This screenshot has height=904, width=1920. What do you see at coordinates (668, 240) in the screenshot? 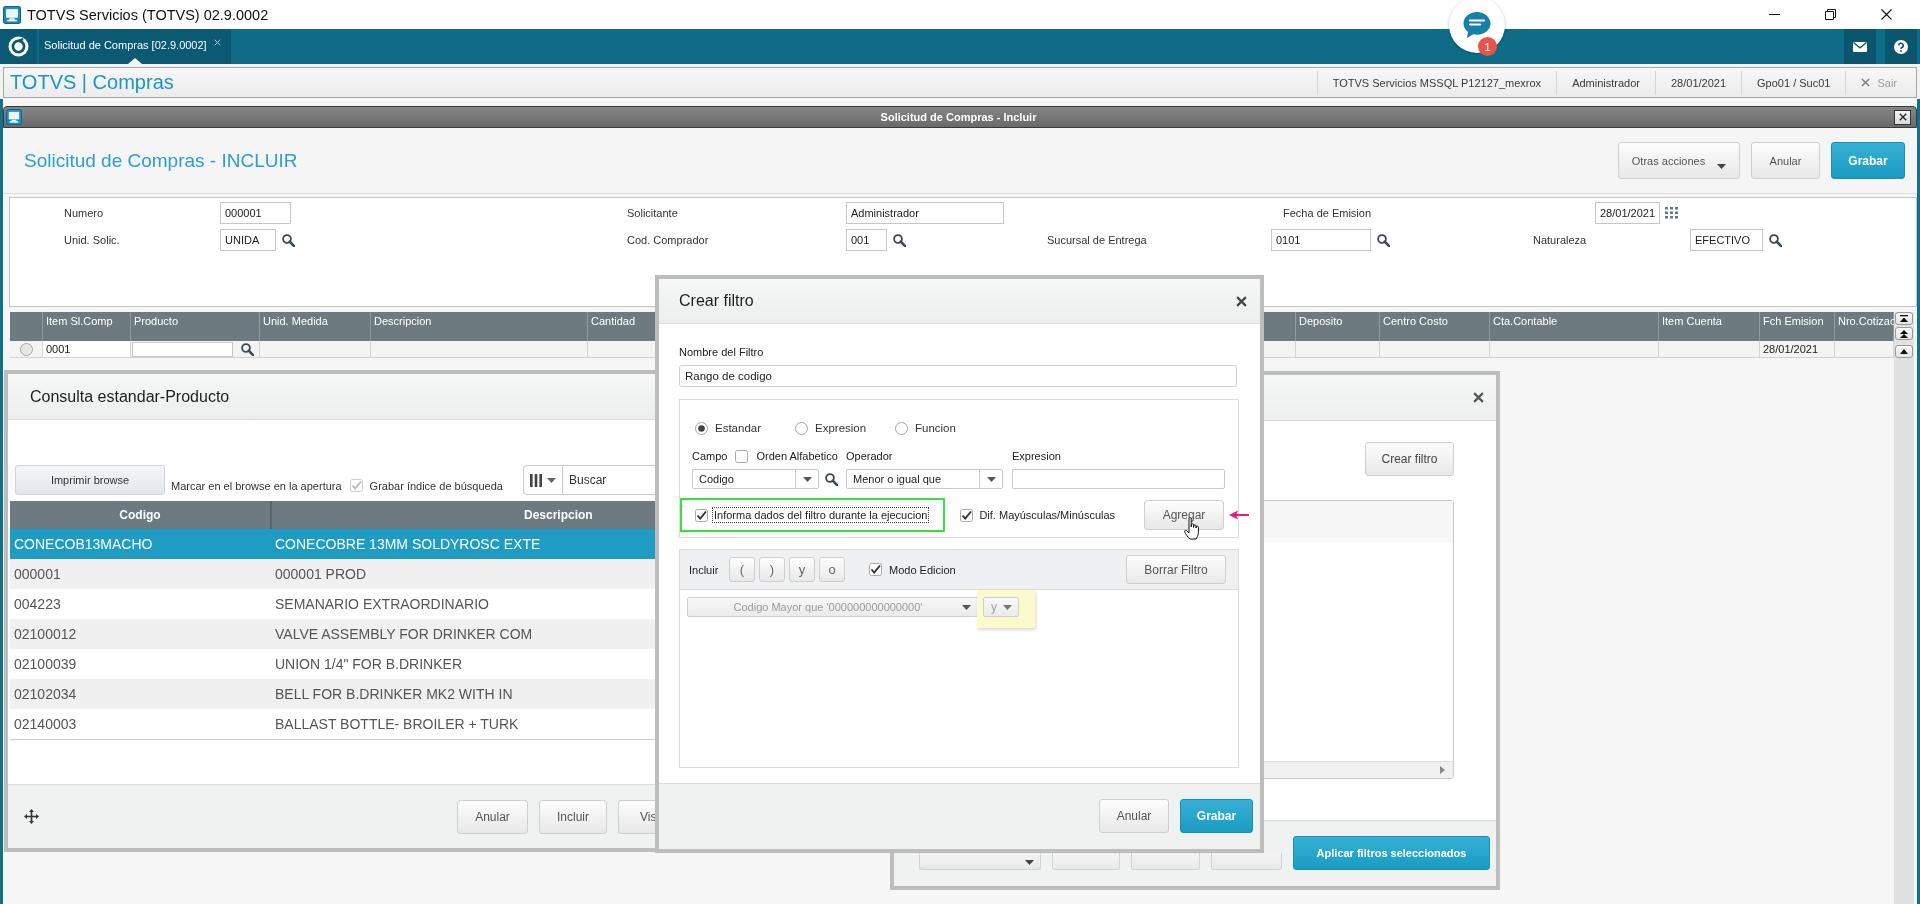
I see `field-label: Cod. Comprador` at bounding box center [668, 240].